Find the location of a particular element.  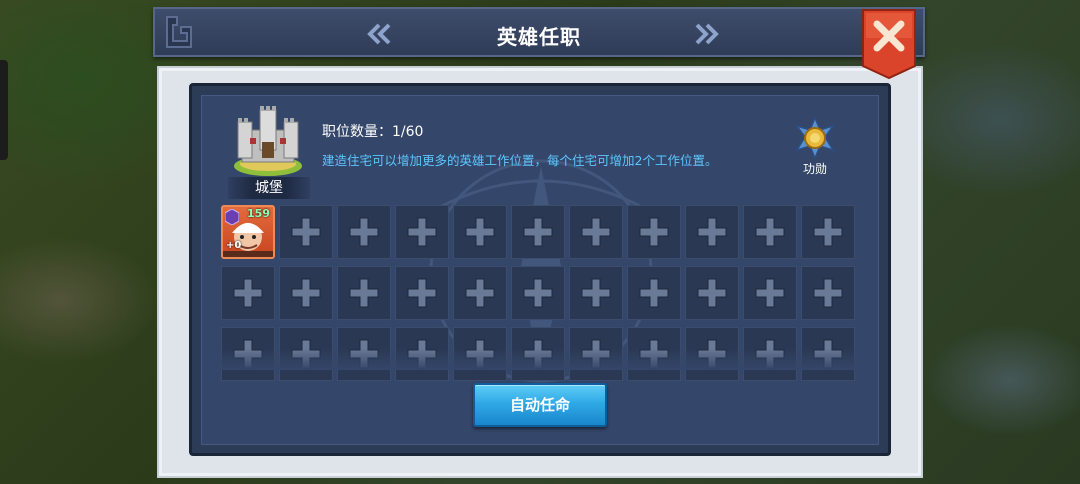

double-chevron-right-icon is located at coordinates (705, 34).